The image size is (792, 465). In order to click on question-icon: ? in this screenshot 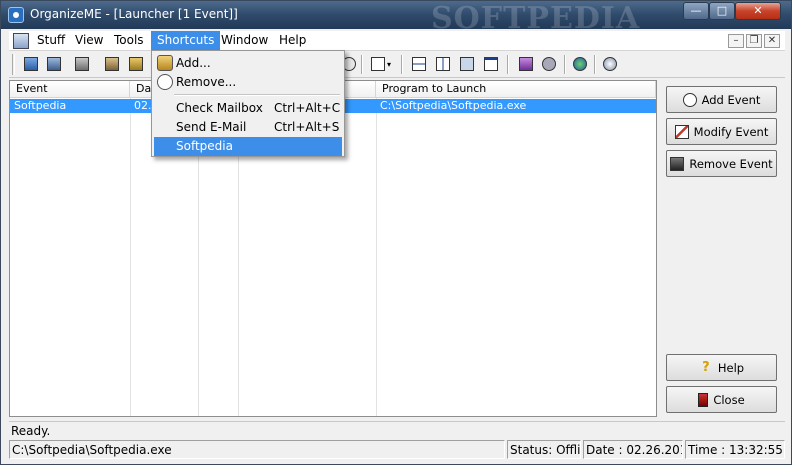, I will do `click(706, 367)`.